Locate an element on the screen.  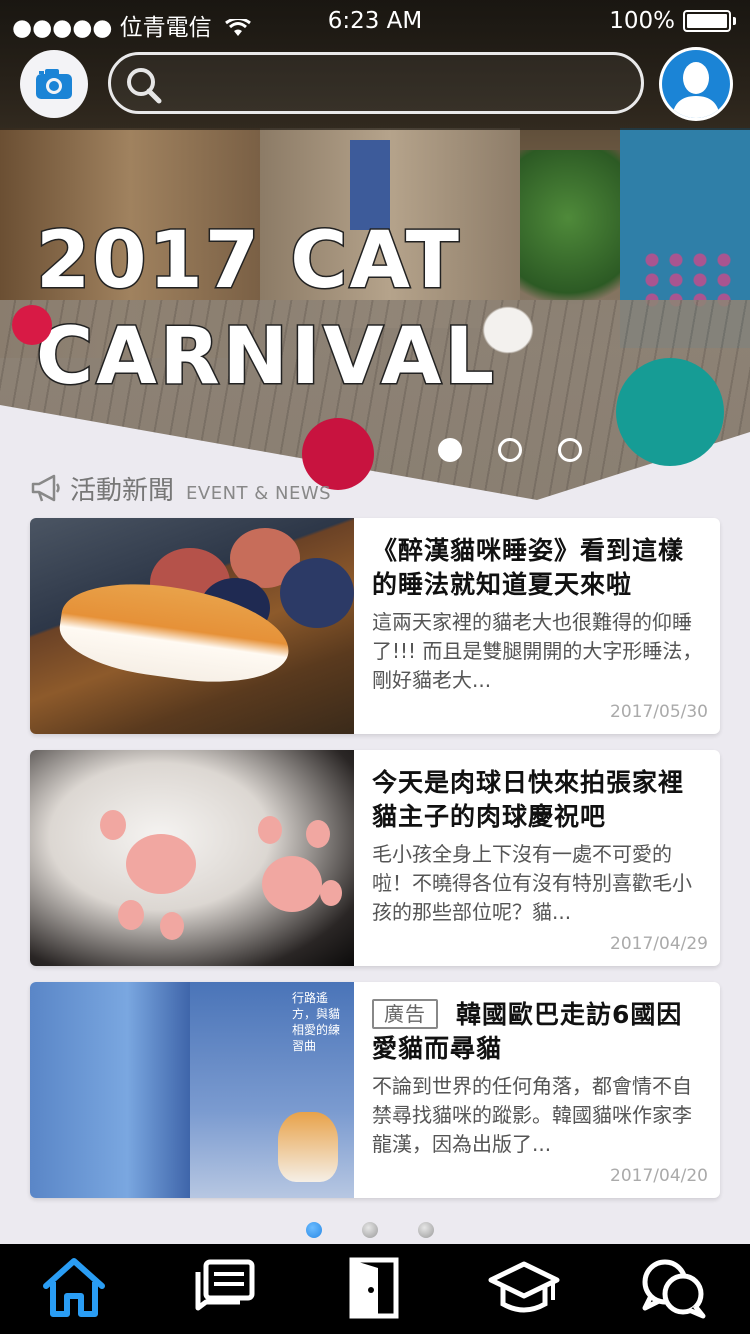
news-title: 《醉漢貓咪睡姿》看到這樣的睡法就知道夏天來啦 is located at coordinates (528, 567).